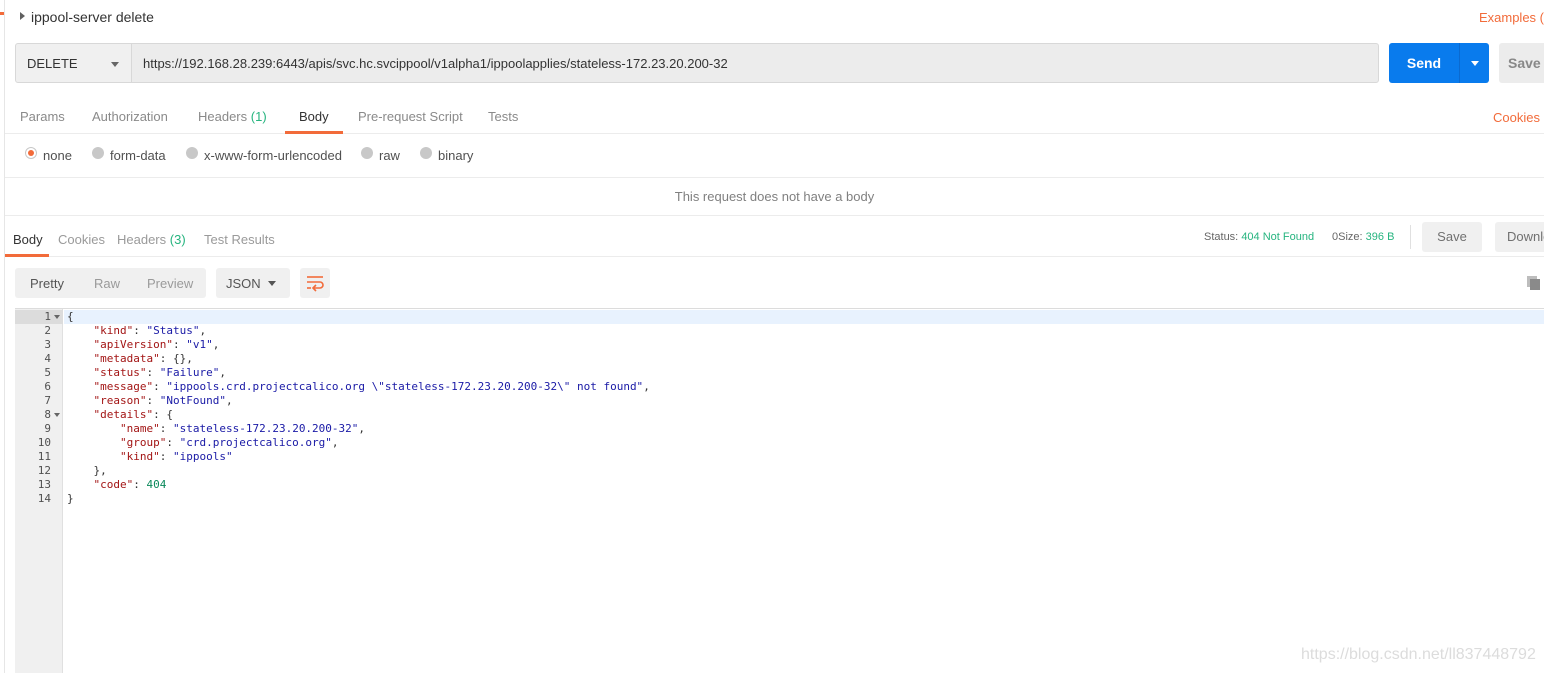  Describe the element at coordinates (779, 283) in the screenshot. I see `response-view-toolbar: Pretty Raw Preview JSON` at that location.